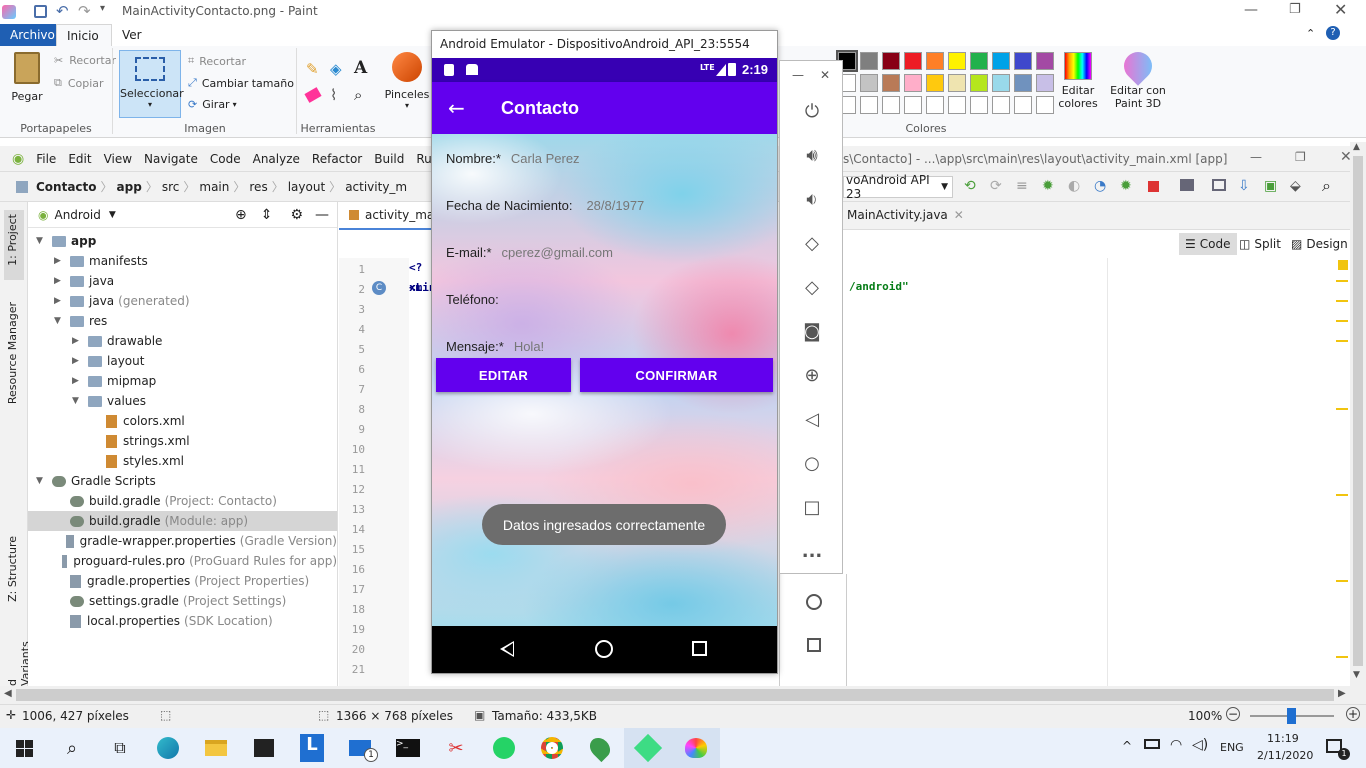  Describe the element at coordinates (182, 421) in the screenshot. I see `tree-item: colors.xml` at that location.